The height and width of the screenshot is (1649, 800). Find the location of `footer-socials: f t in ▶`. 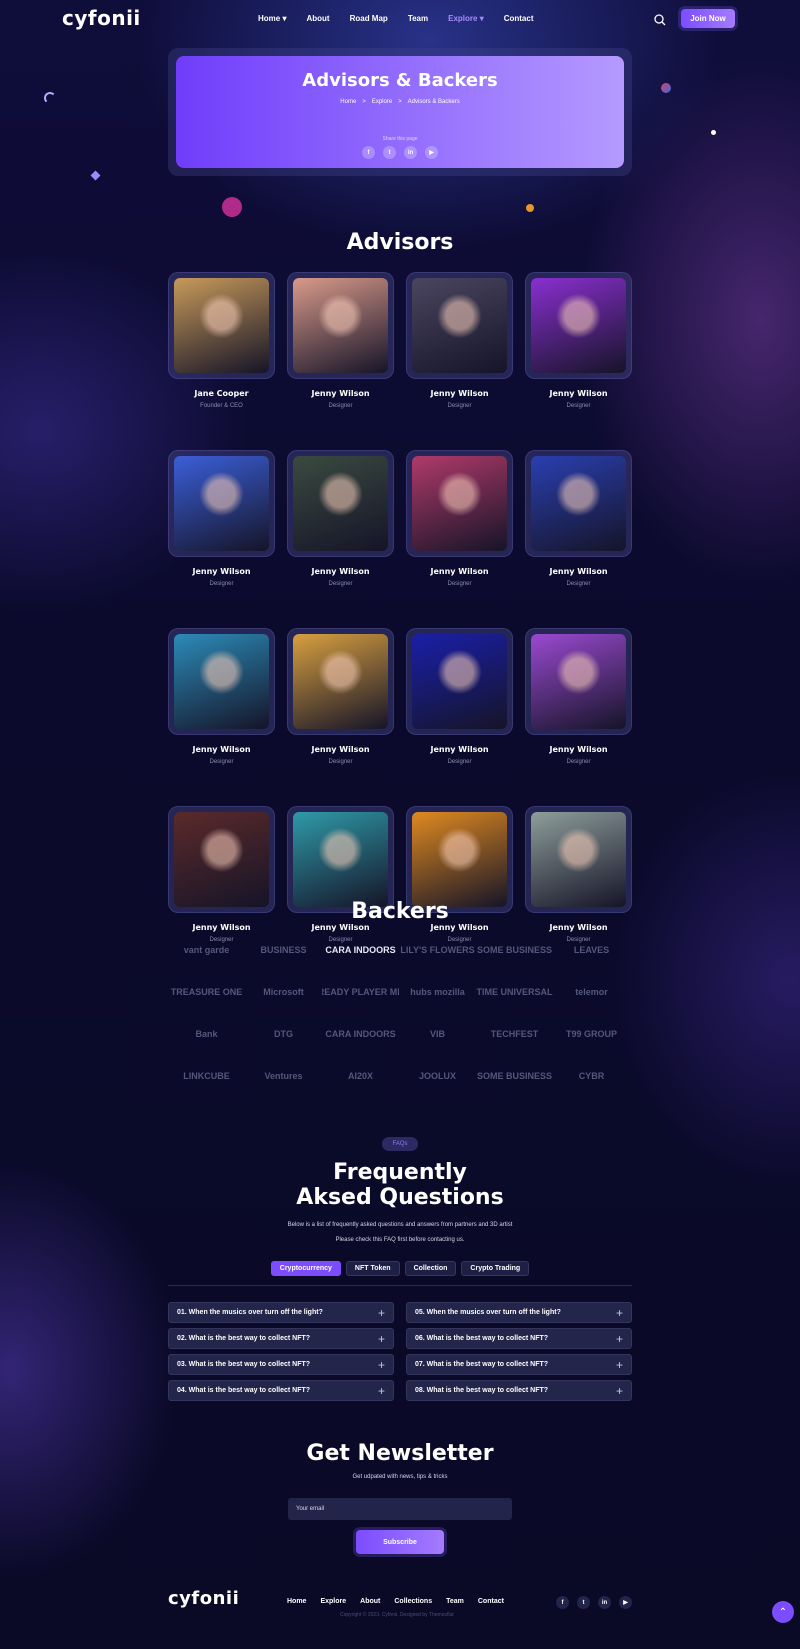

footer-socials: f t in ▶ is located at coordinates (594, 1602).